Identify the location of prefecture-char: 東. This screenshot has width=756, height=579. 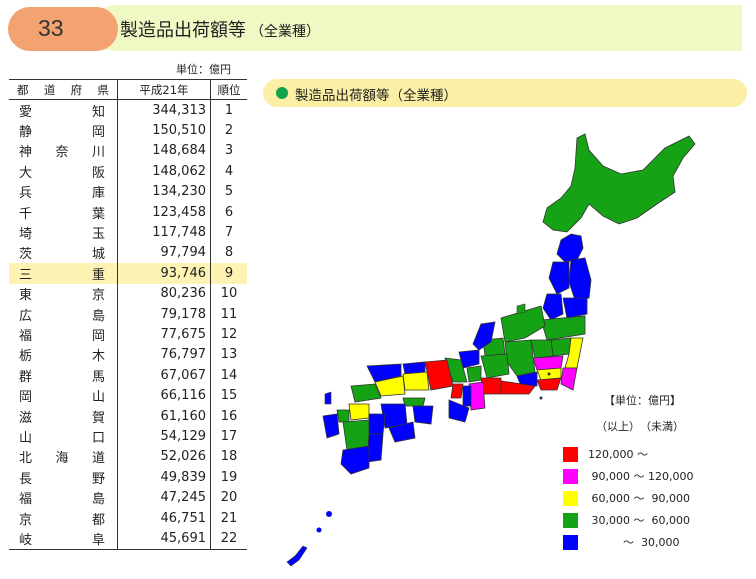
(26, 296).